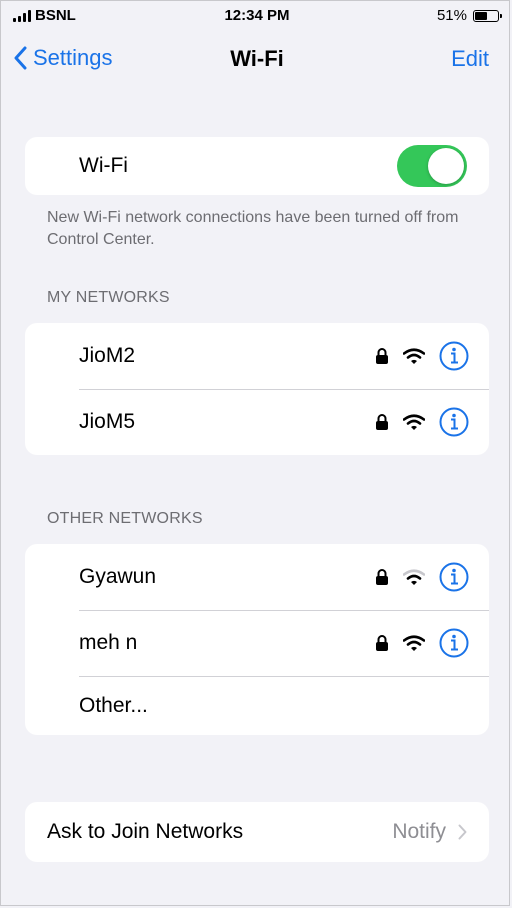 The image size is (512, 908). Describe the element at coordinates (451, 15) in the screenshot. I see `battery-percent: 51%` at that location.